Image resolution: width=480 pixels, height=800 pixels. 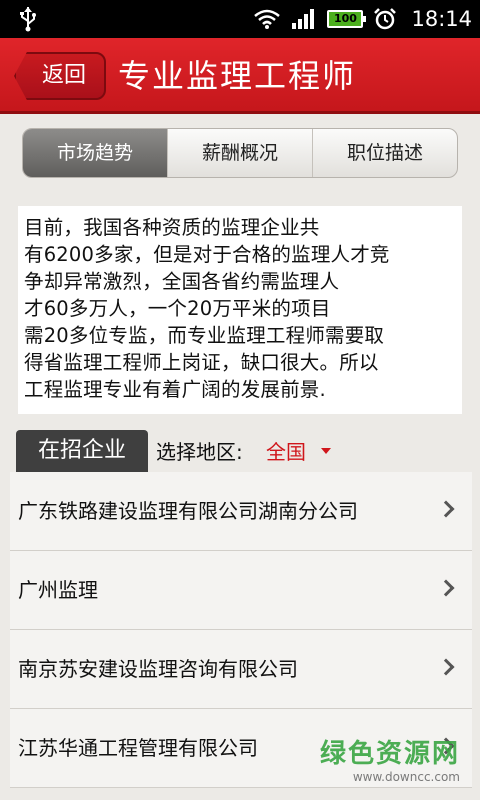 What do you see at coordinates (172, 227) in the screenshot?
I see `description-line: 目前，我国各种资质的监理企业共` at bounding box center [172, 227].